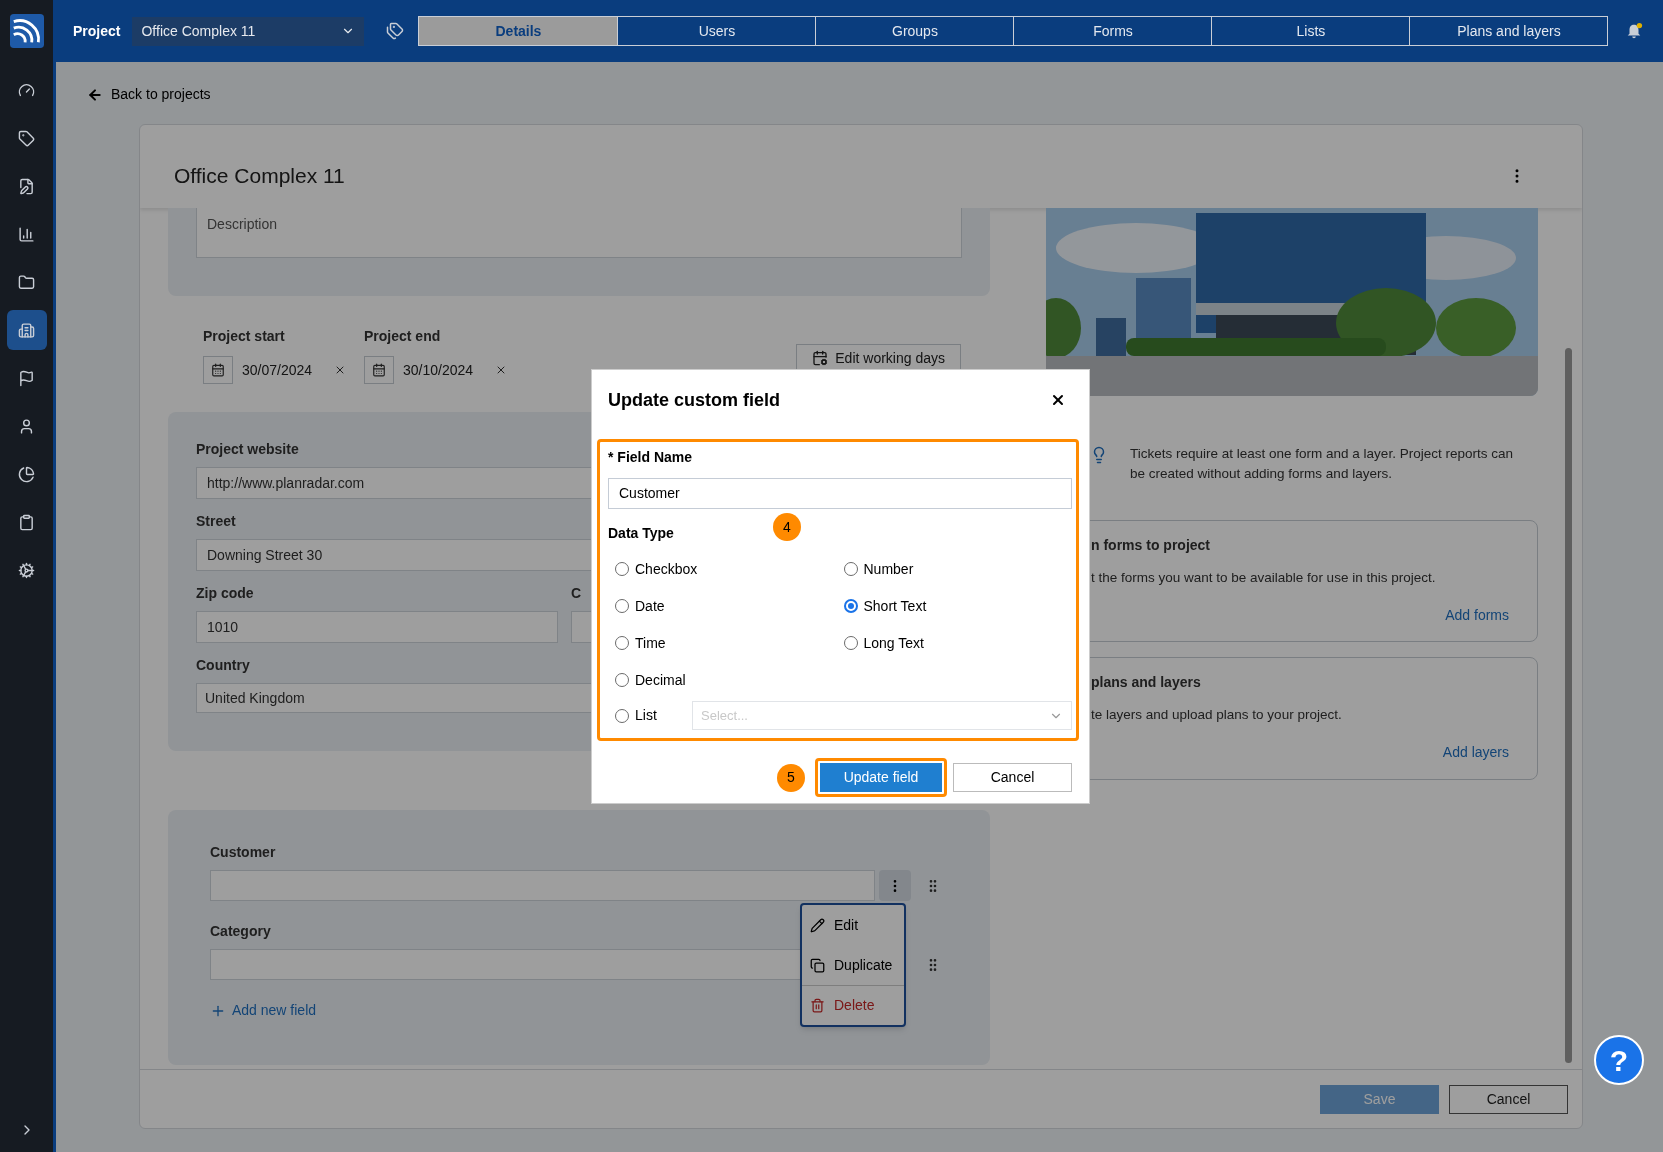  What do you see at coordinates (240, 931) in the screenshot?
I see `field-label: Category` at bounding box center [240, 931].